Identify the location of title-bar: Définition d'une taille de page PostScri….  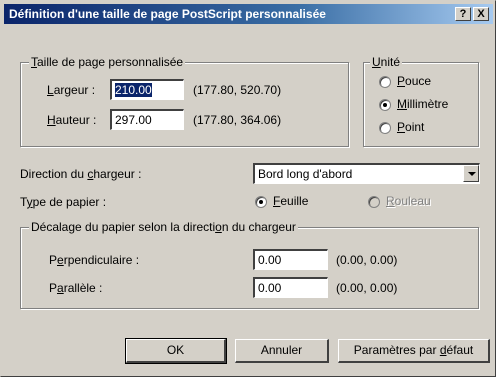
(248, 14).